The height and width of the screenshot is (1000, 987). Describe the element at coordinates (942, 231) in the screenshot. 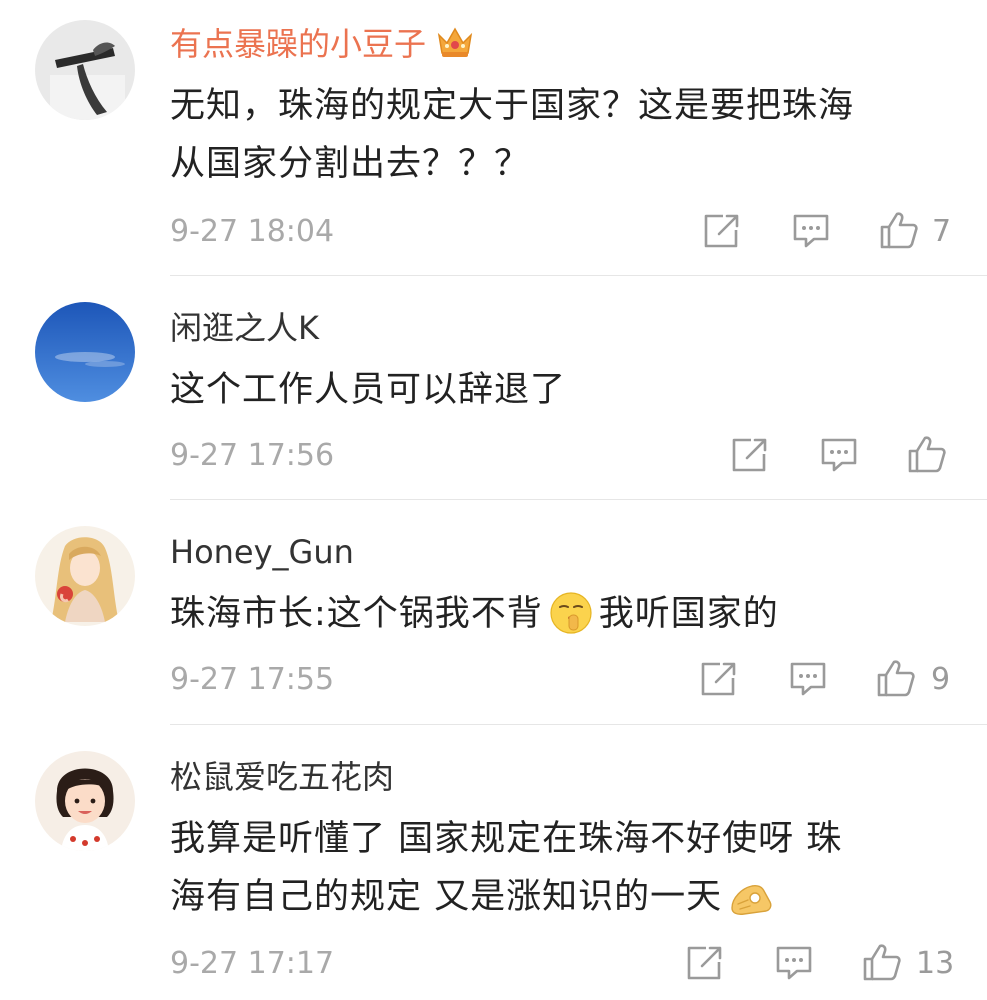

I see `like-count: 7` at that location.